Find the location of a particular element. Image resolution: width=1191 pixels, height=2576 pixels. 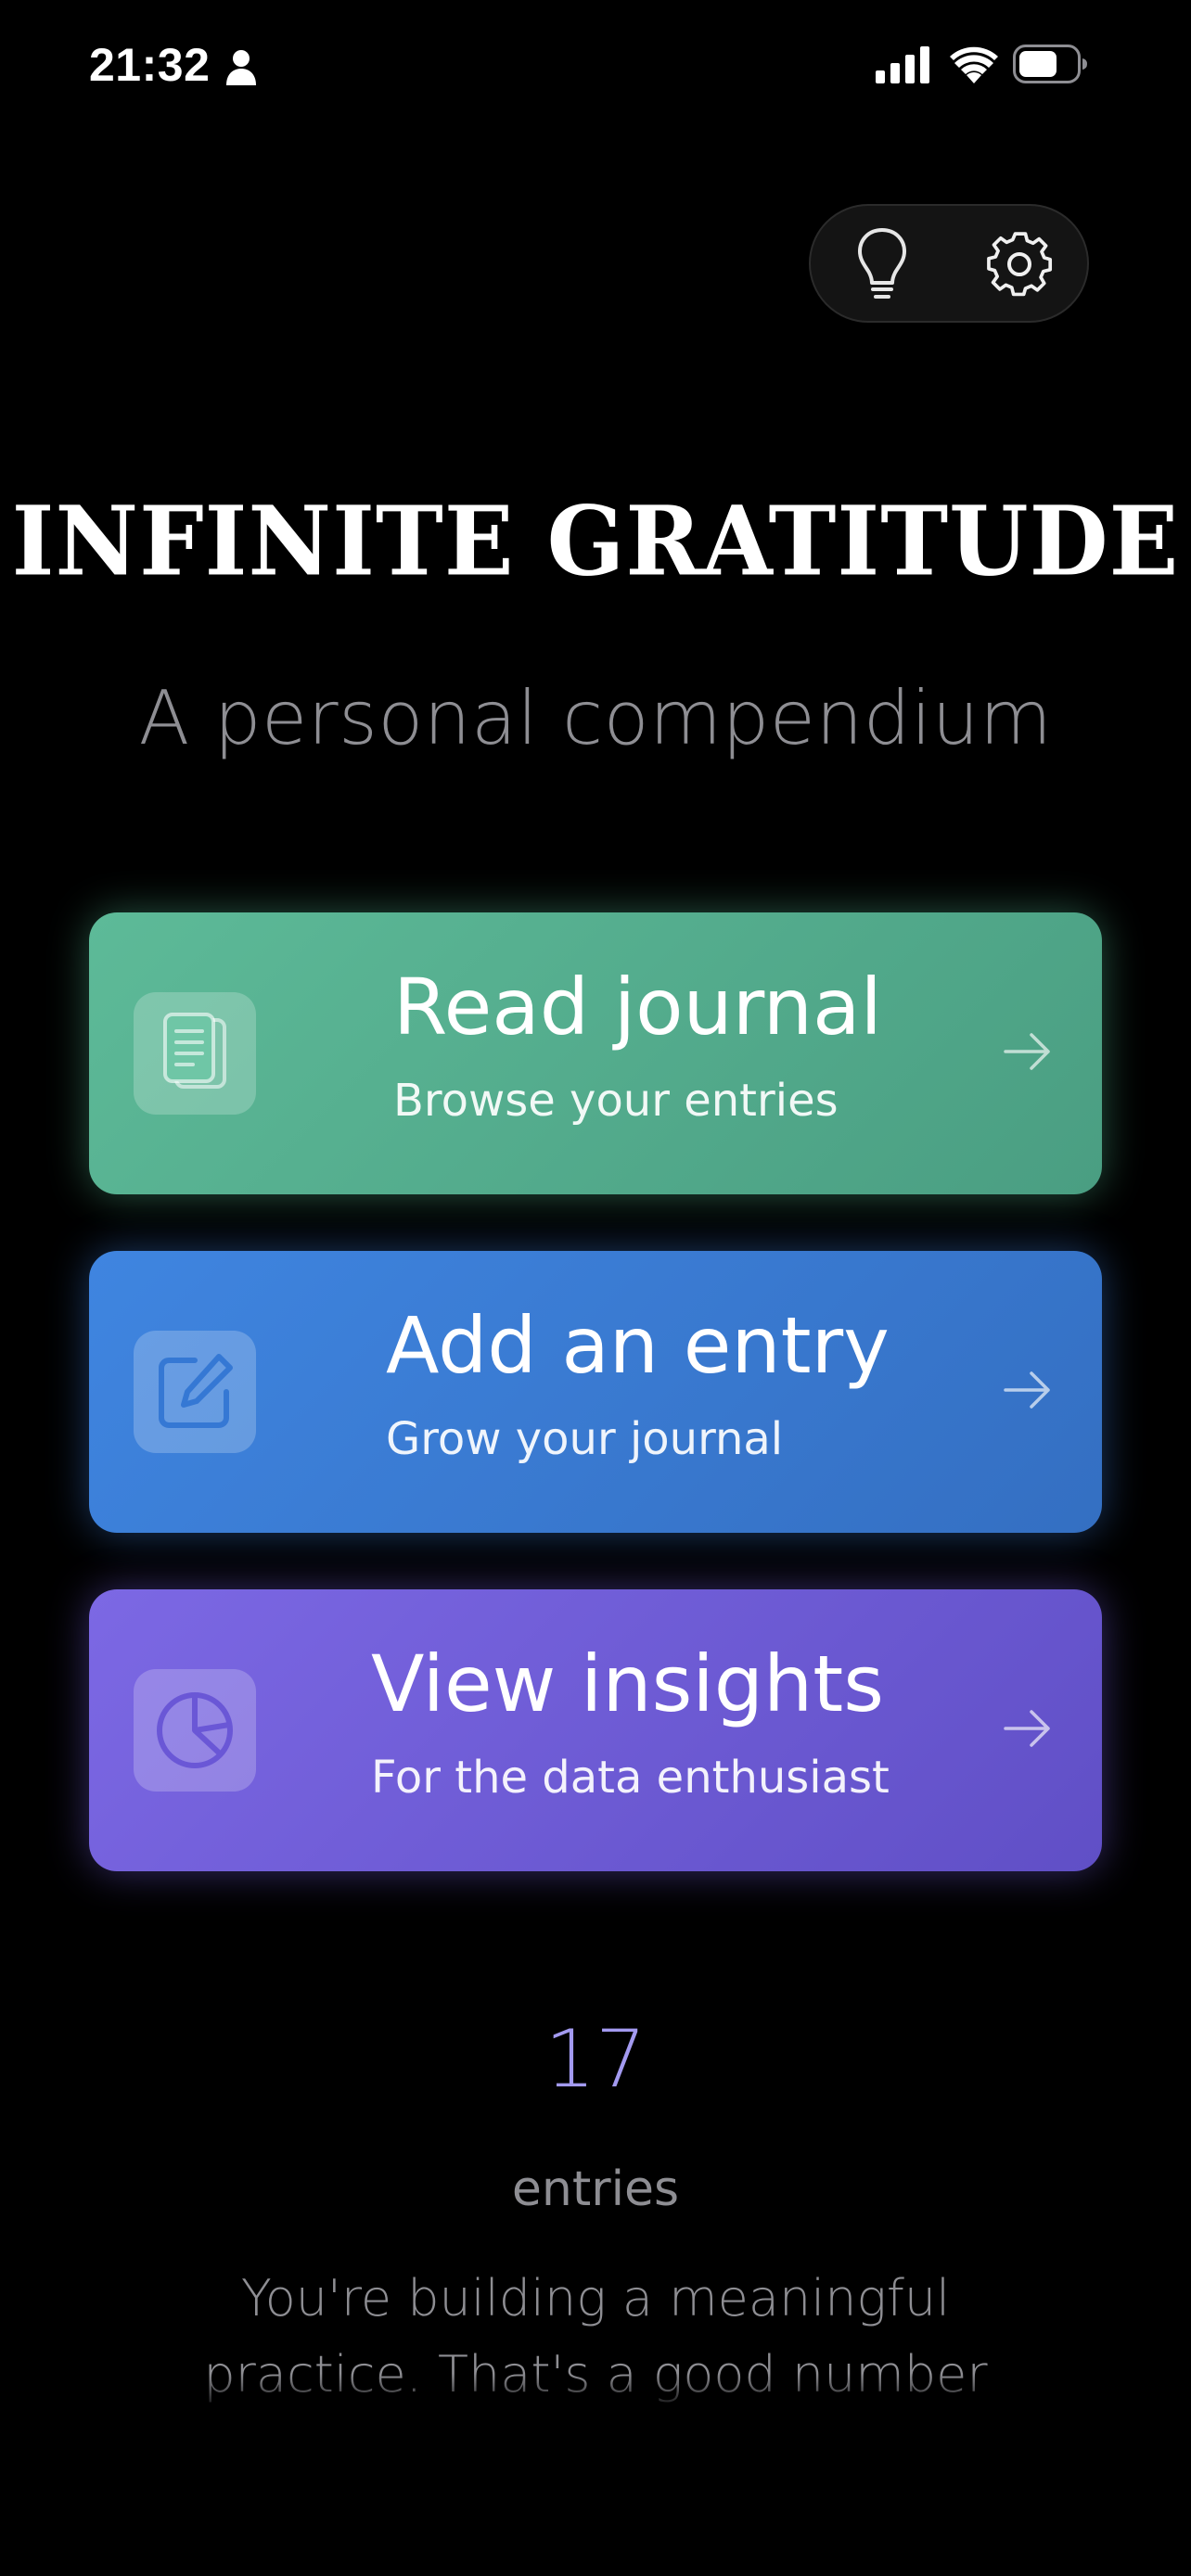

view-insights-icon-box is located at coordinates (195, 1731).